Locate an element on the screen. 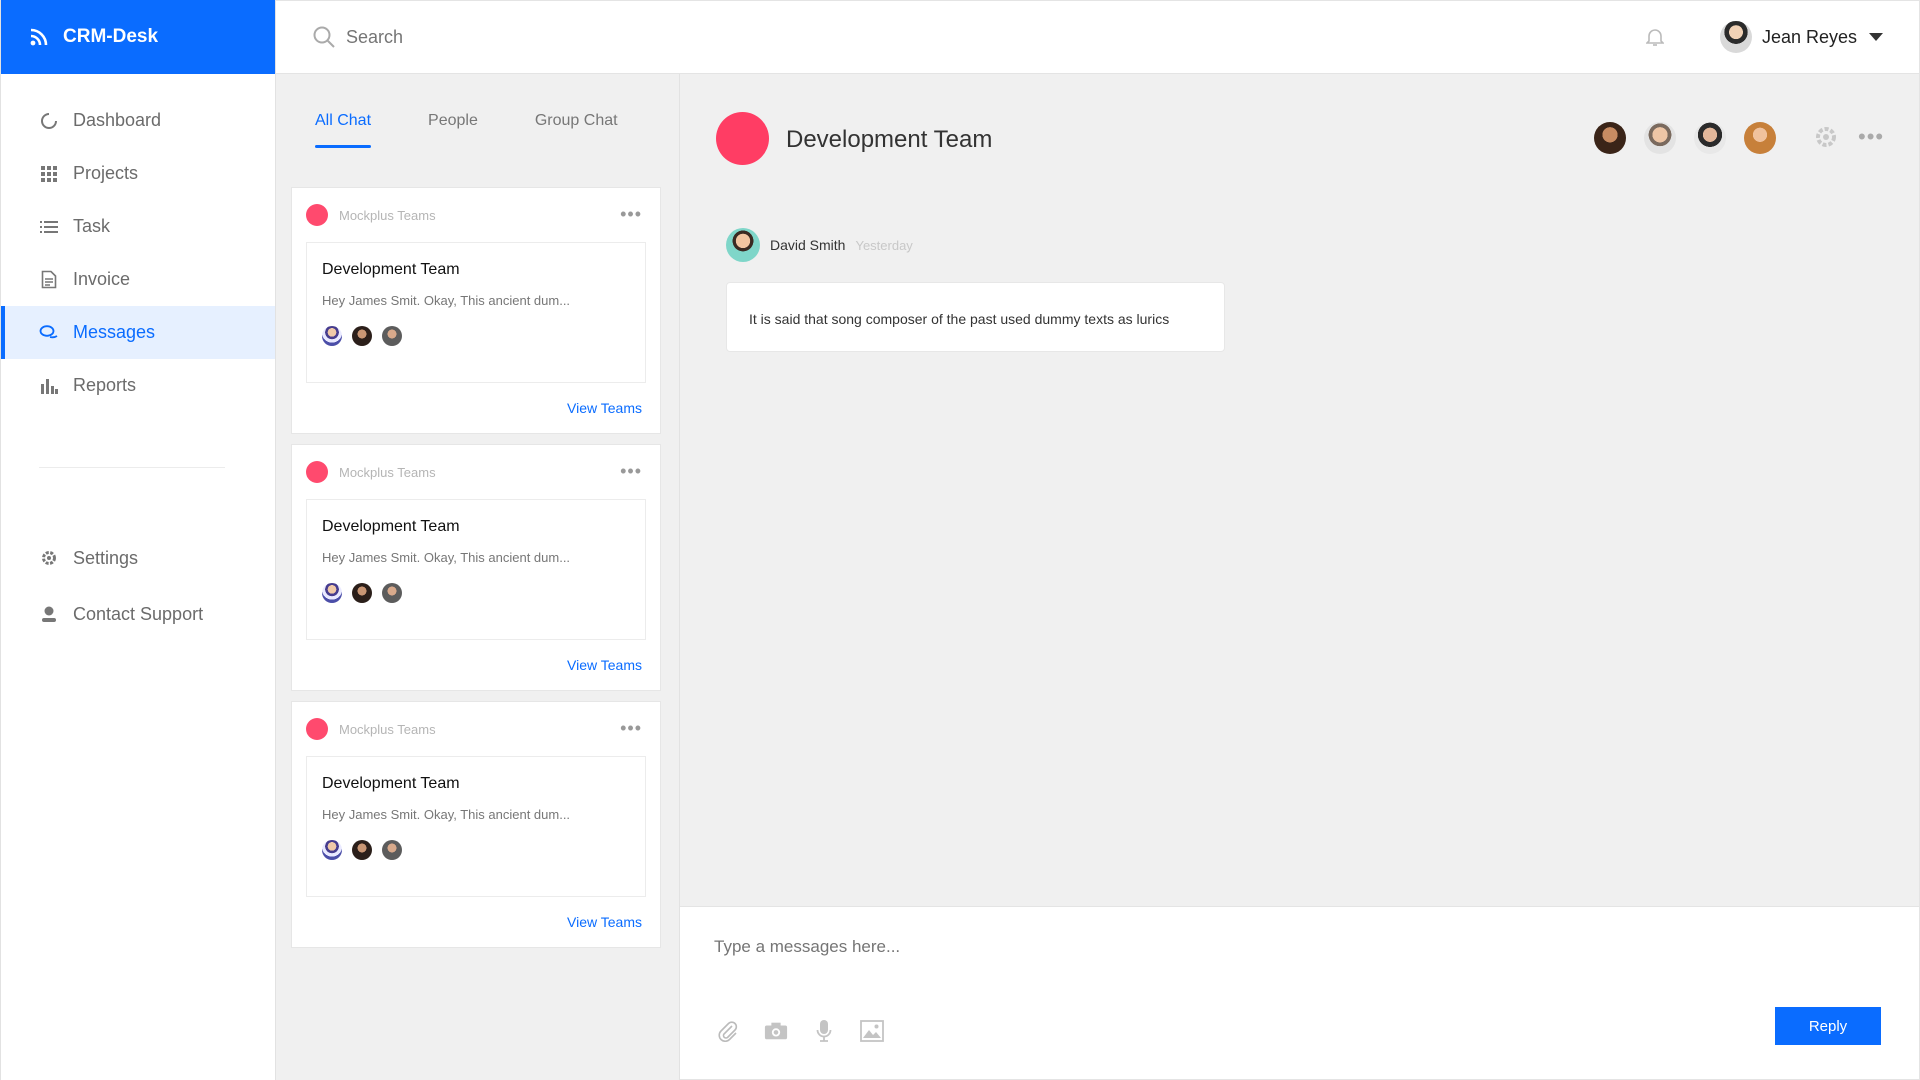 The width and height of the screenshot is (1920, 1080). chat-members is located at coordinates (1694, 138).